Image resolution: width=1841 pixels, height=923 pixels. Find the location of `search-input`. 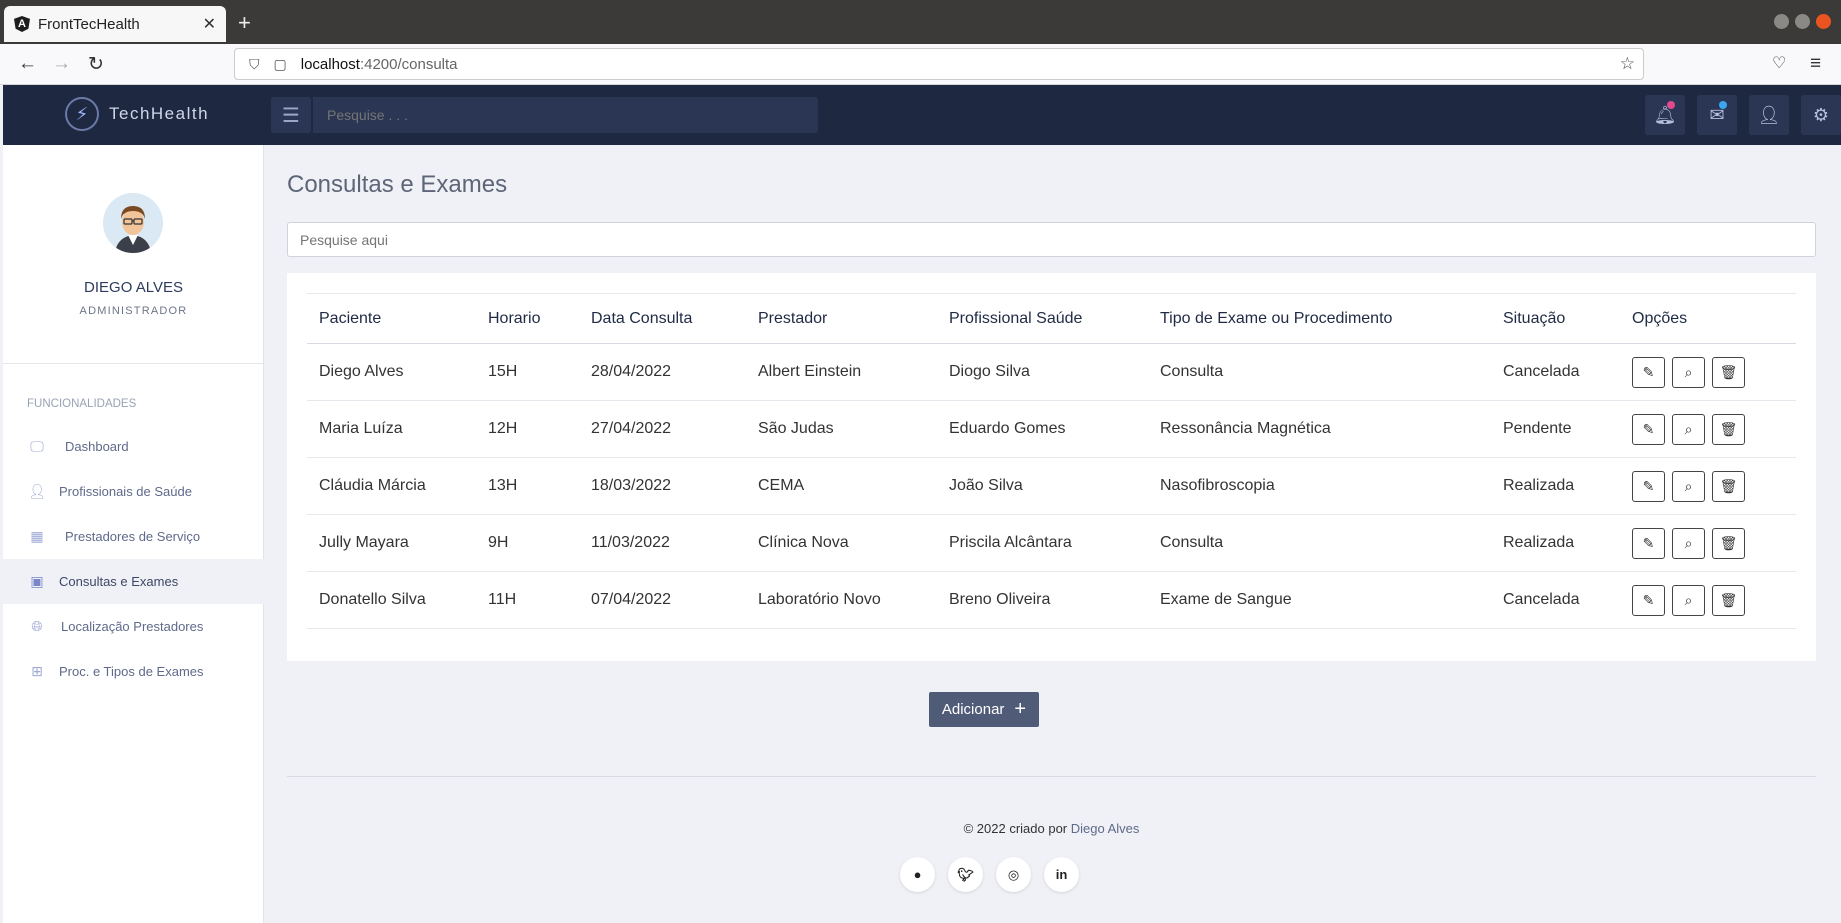

search-input is located at coordinates (1051, 239).